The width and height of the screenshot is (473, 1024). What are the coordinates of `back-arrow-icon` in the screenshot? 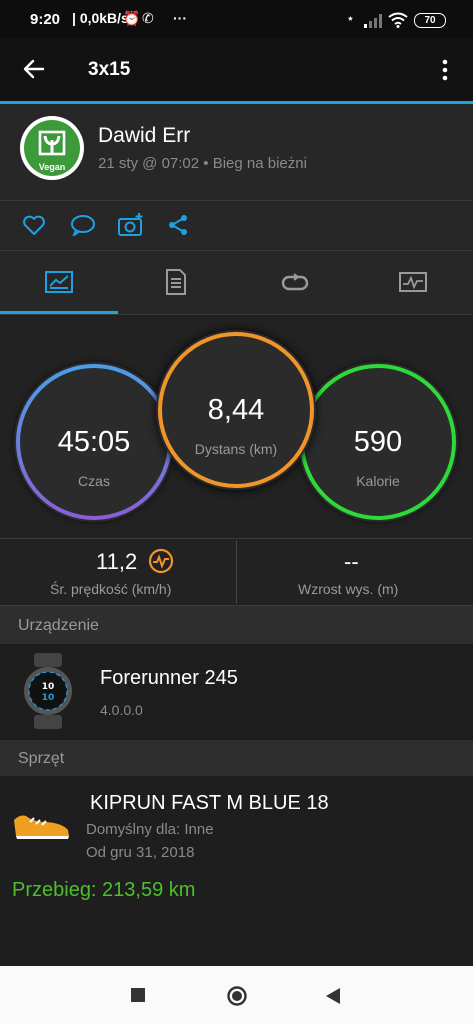 It's located at (34, 69).